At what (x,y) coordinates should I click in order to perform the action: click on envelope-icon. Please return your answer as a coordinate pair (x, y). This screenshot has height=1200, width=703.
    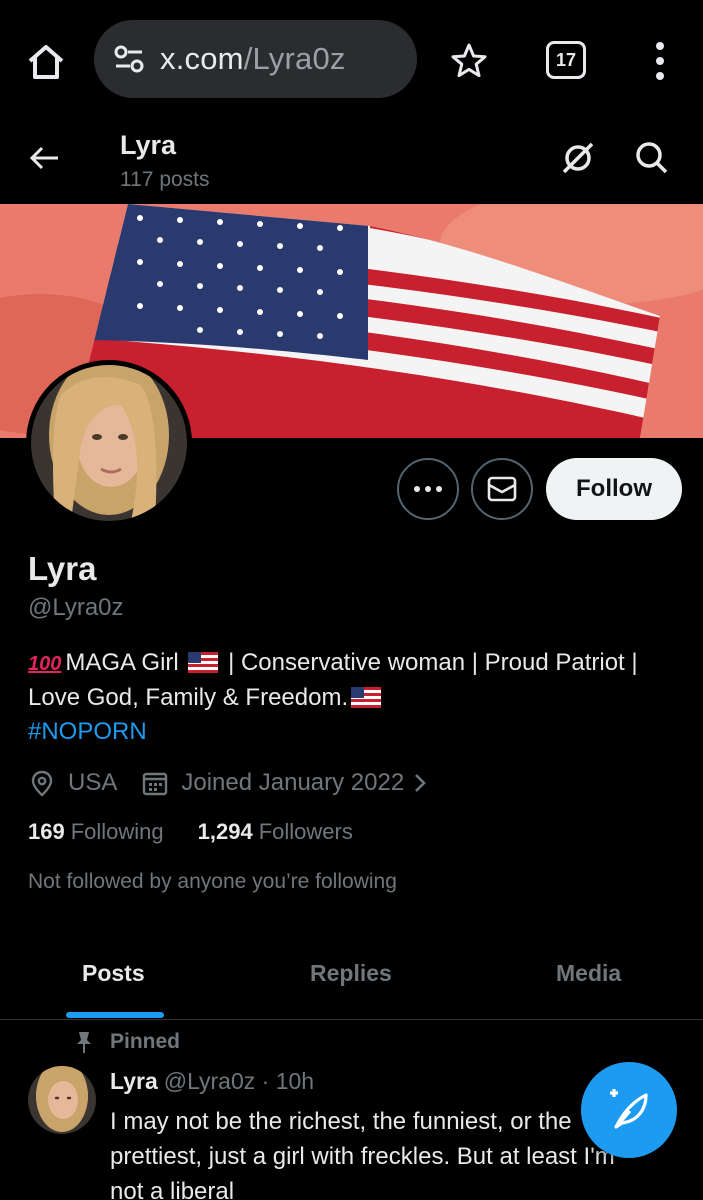
    Looking at the image, I should click on (502, 489).